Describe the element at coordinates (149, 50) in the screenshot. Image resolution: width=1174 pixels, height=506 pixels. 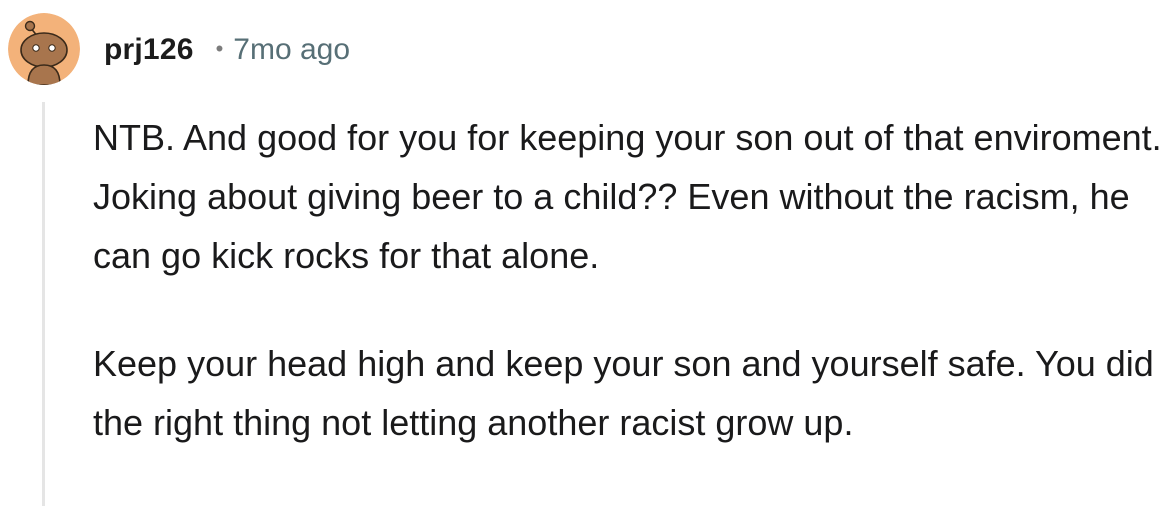
I see `username-link: prj126` at that location.